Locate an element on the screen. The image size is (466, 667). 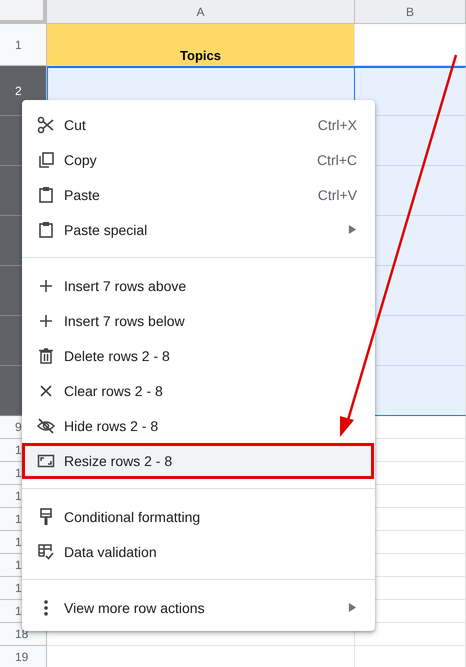
sheet-corner is located at coordinates (23, 12).